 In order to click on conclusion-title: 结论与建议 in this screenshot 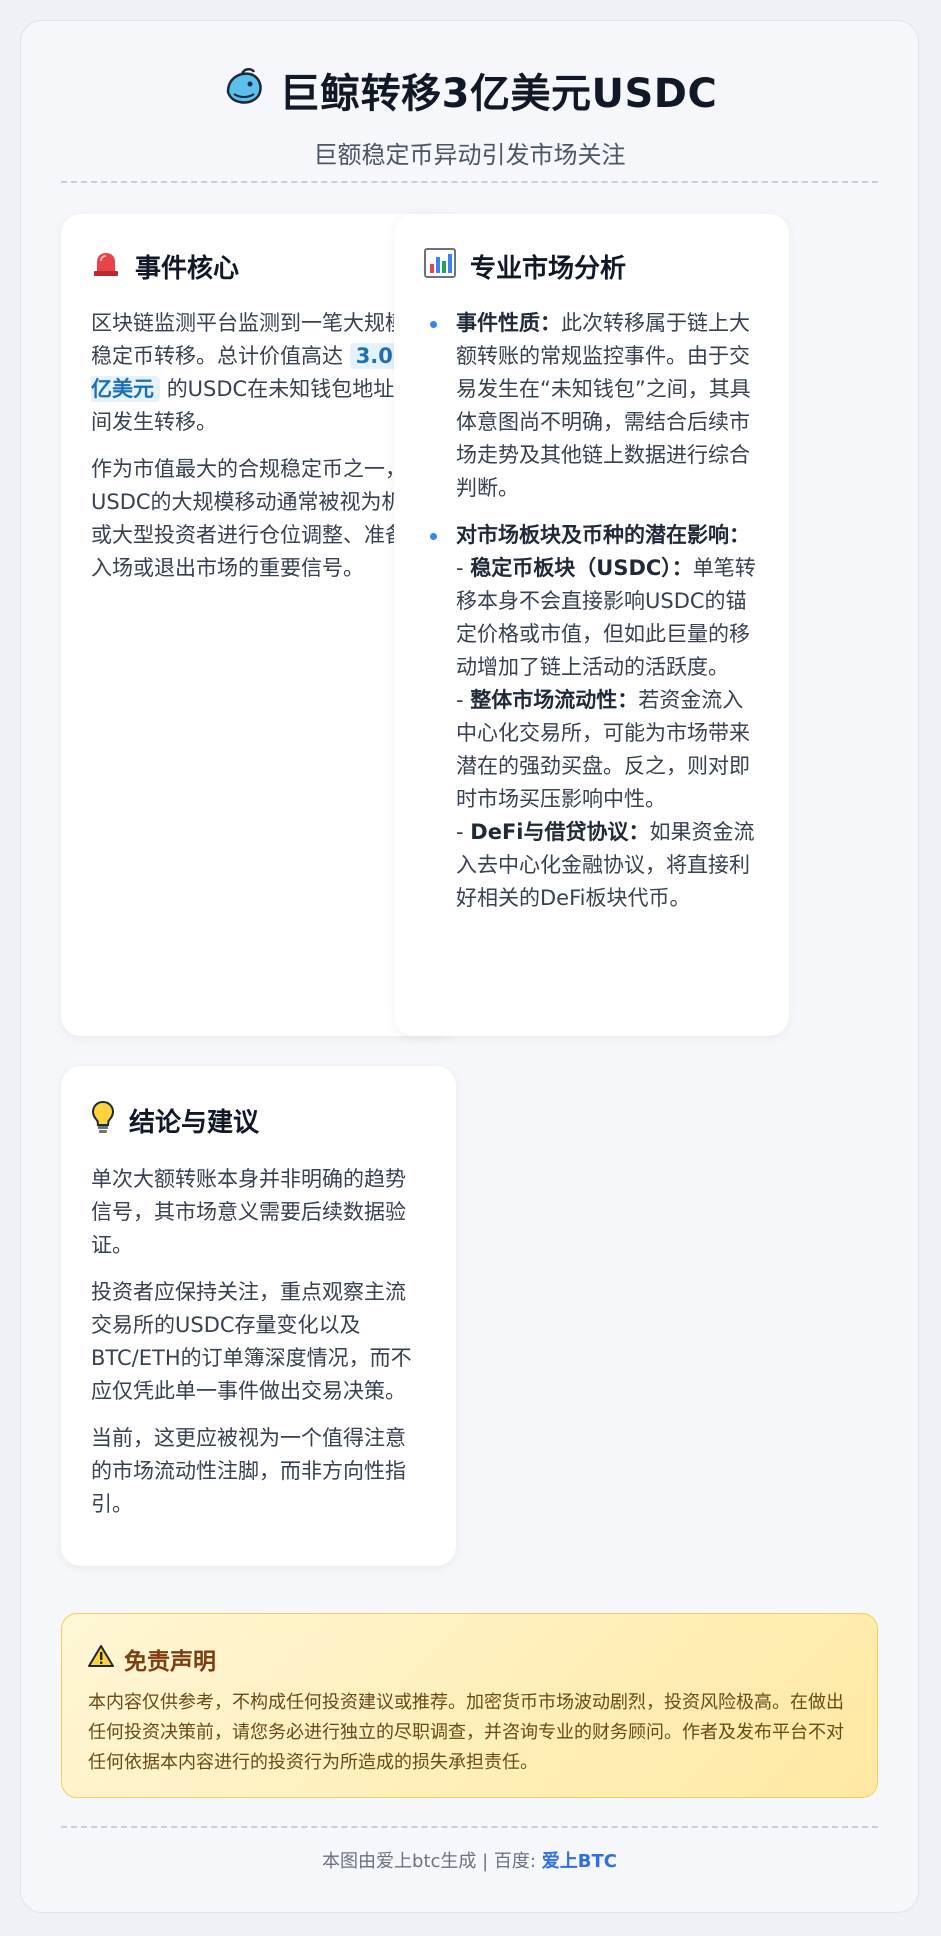, I will do `click(194, 1123)`.